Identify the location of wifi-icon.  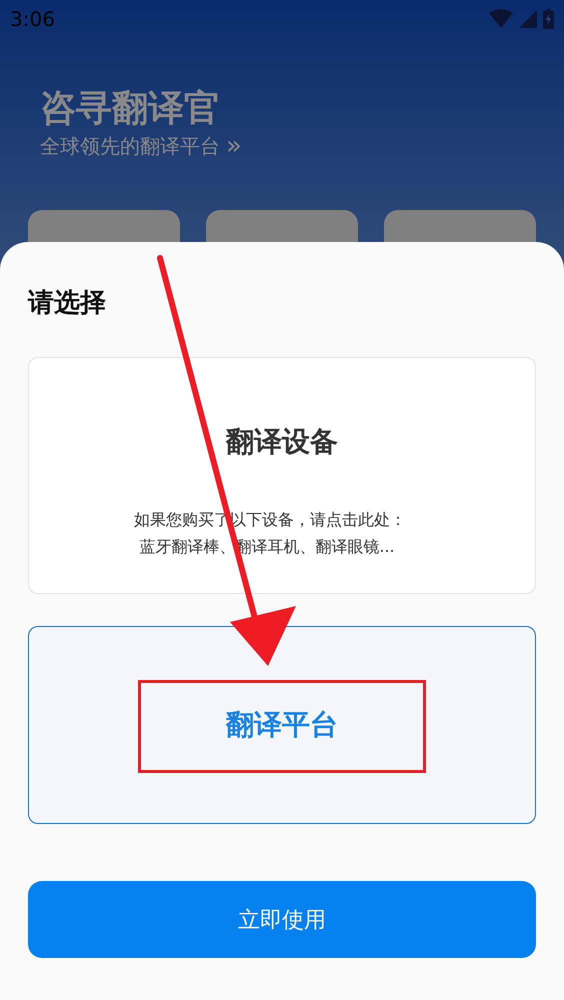
(501, 19).